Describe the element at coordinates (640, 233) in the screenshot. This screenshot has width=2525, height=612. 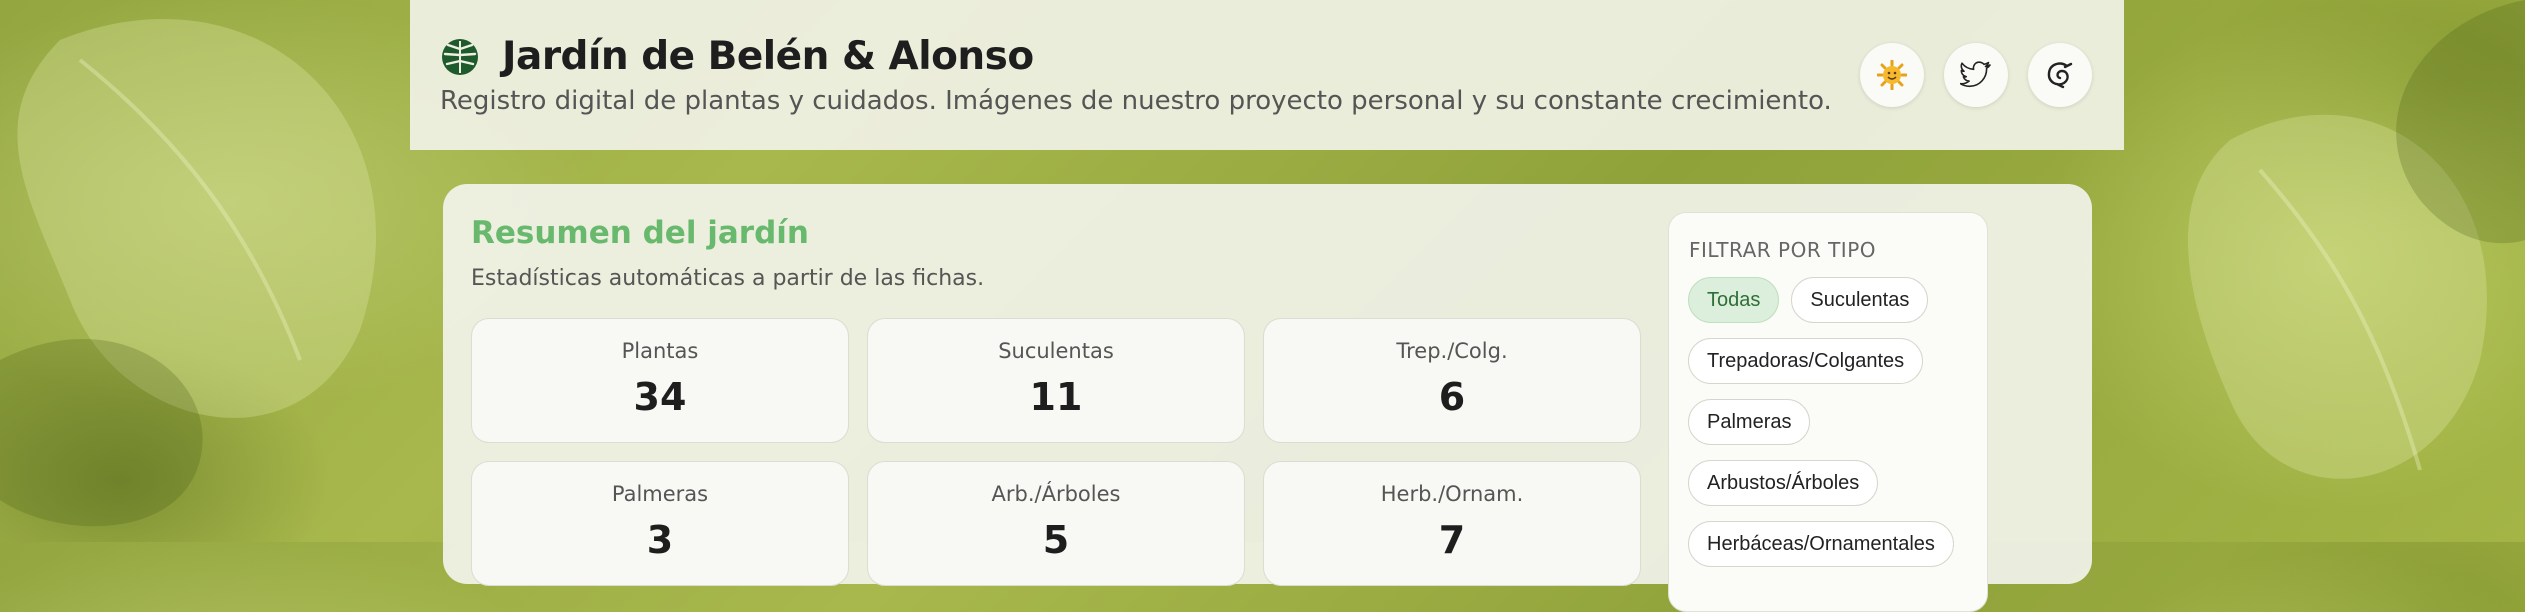
I see `summary-title: Resumen del jardín` at that location.